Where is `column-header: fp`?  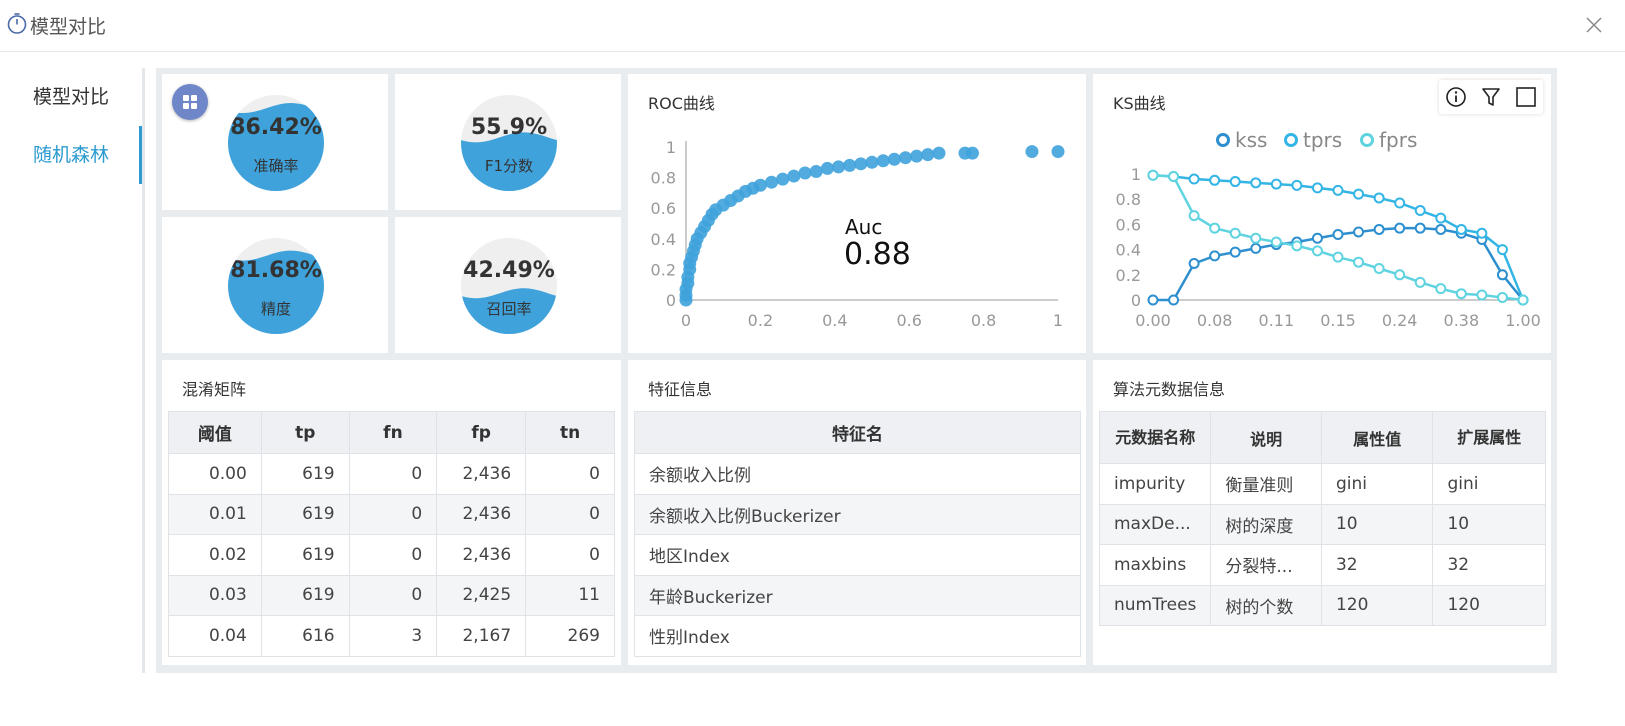 column-header: fp is located at coordinates (481, 432).